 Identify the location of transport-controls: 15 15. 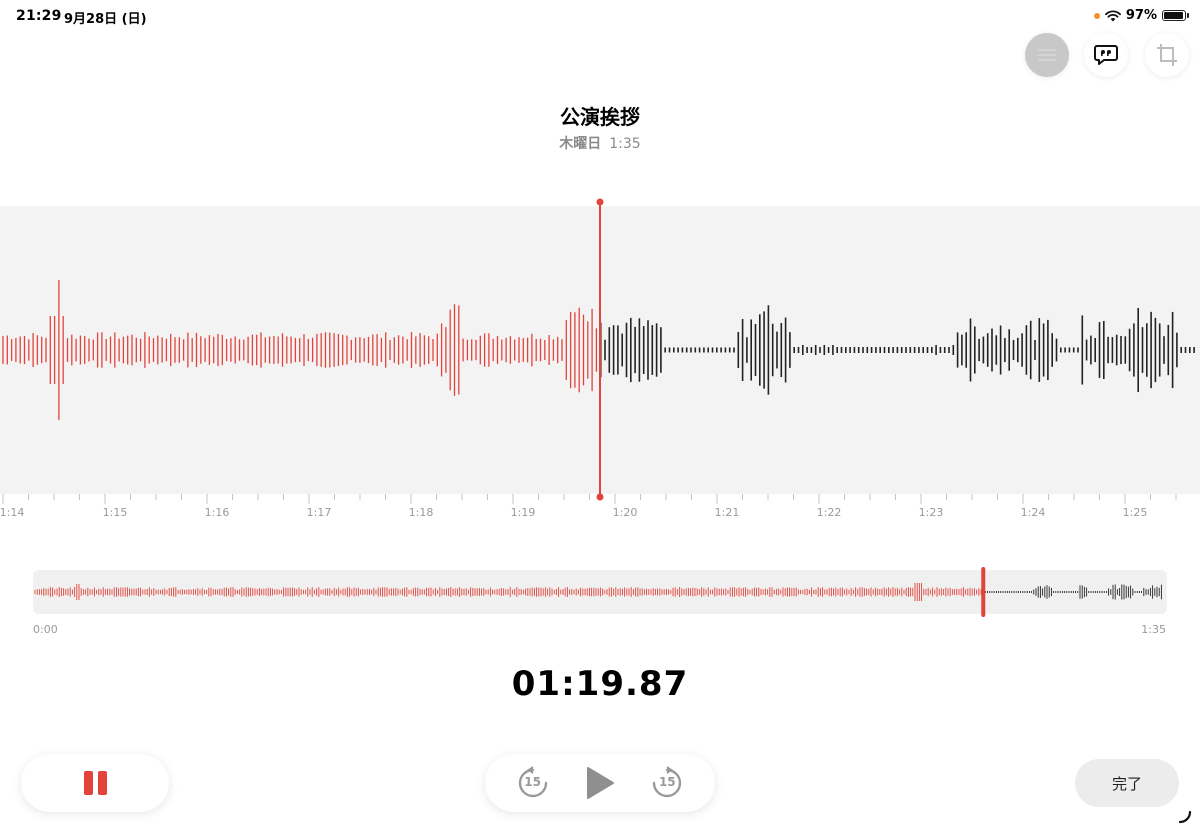
(600, 783).